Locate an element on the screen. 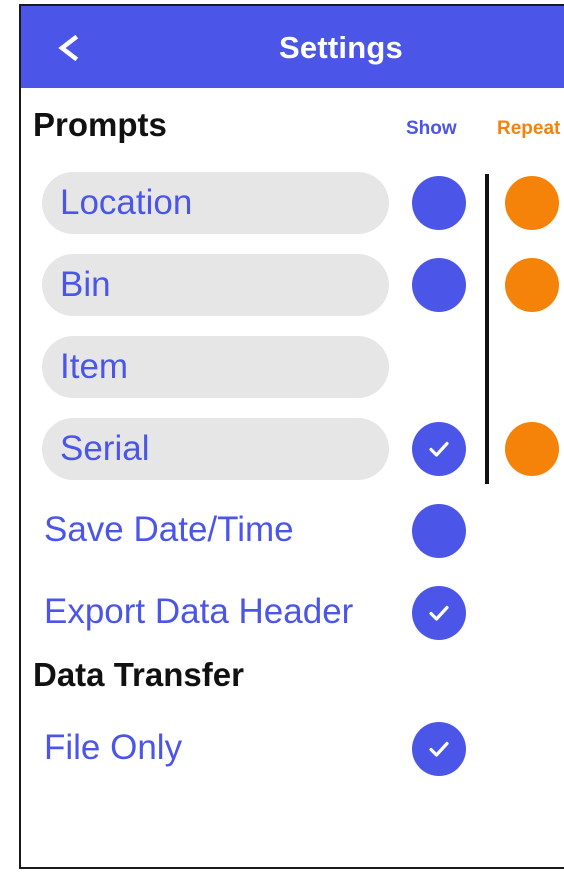  app-bar: Settings is located at coordinates (292, 47).